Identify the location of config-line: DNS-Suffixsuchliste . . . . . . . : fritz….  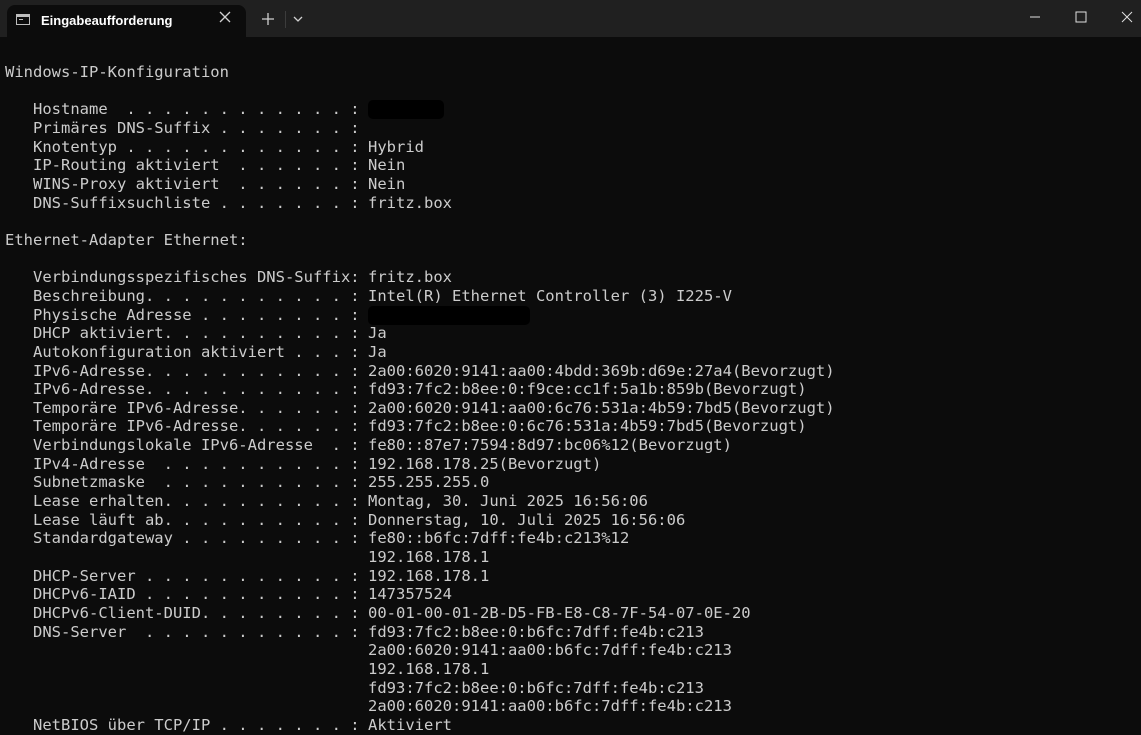
(570, 203).